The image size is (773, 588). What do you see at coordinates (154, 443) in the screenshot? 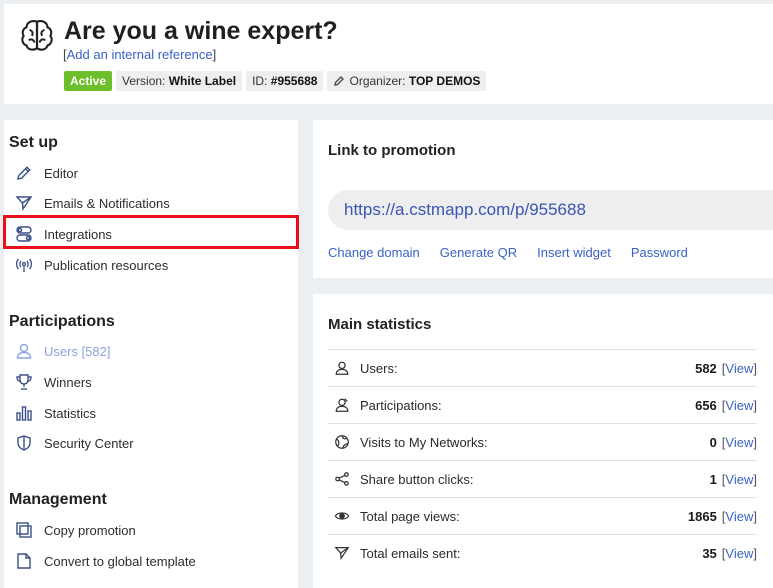
I see `sidebar-item-security-center: Security Center` at bounding box center [154, 443].